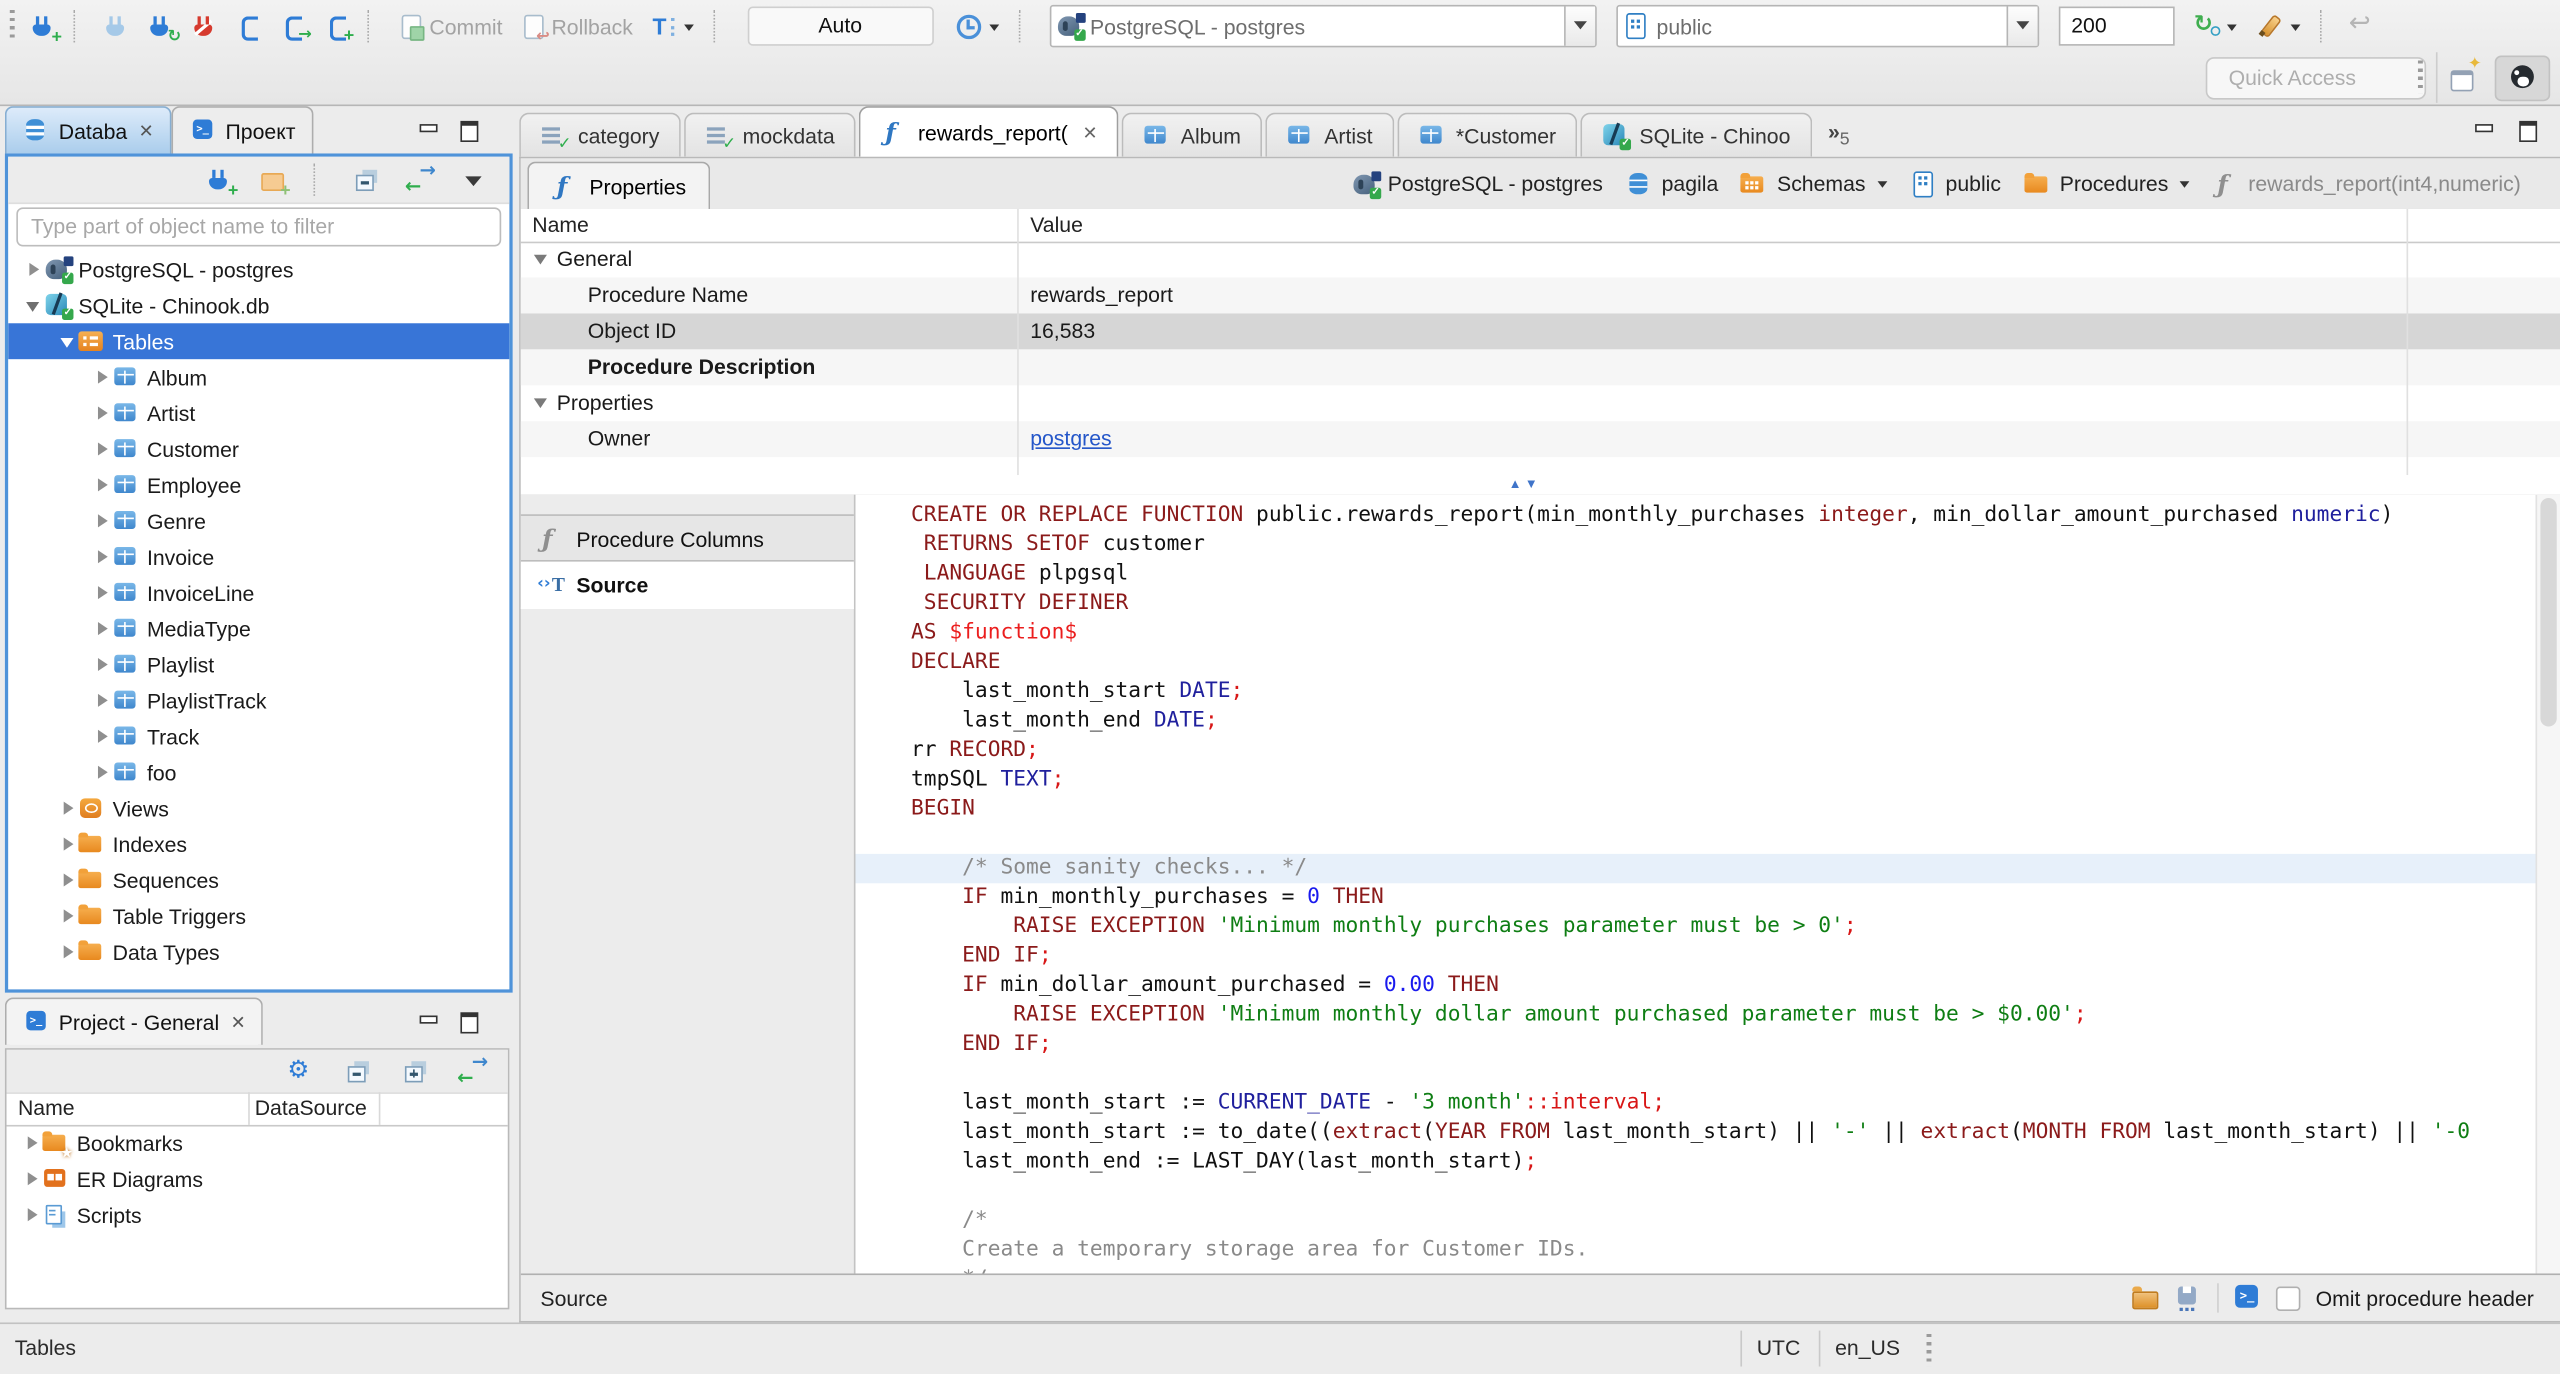 The image size is (2560, 1374). Describe the element at coordinates (560, 224) in the screenshot. I see `grid-column-name: Name` at that location.